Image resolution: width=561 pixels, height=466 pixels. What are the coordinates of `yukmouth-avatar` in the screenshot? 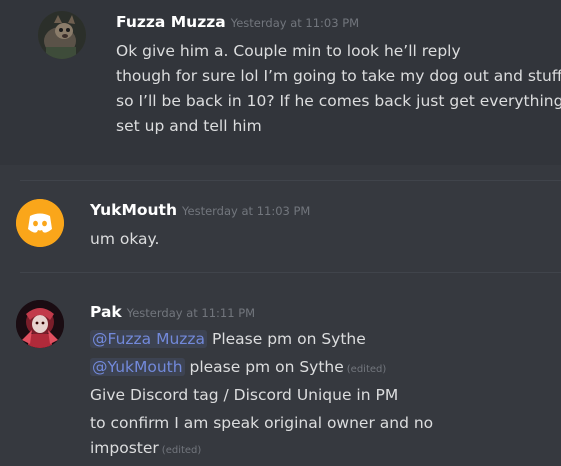 It's located at (40, 223).